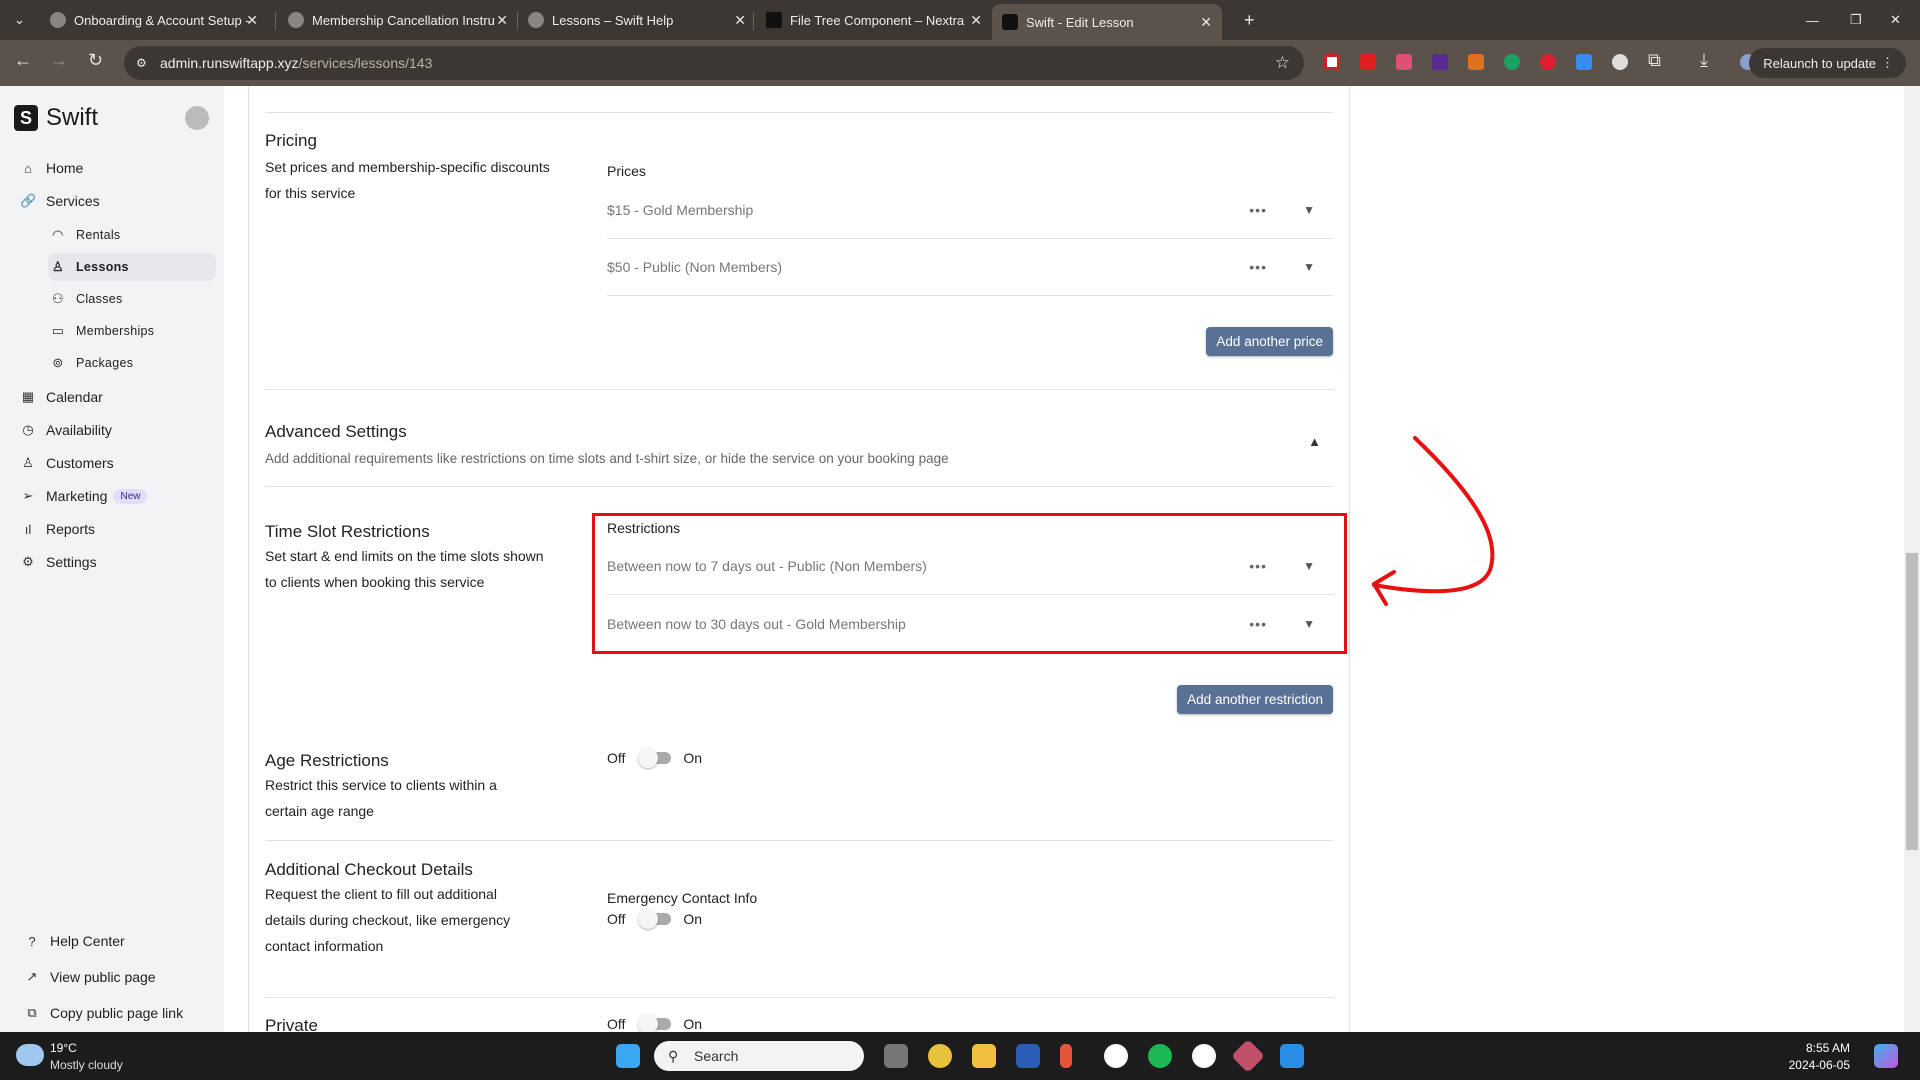  I want to click on tab-search-button: ⌄, so click(19, 20).